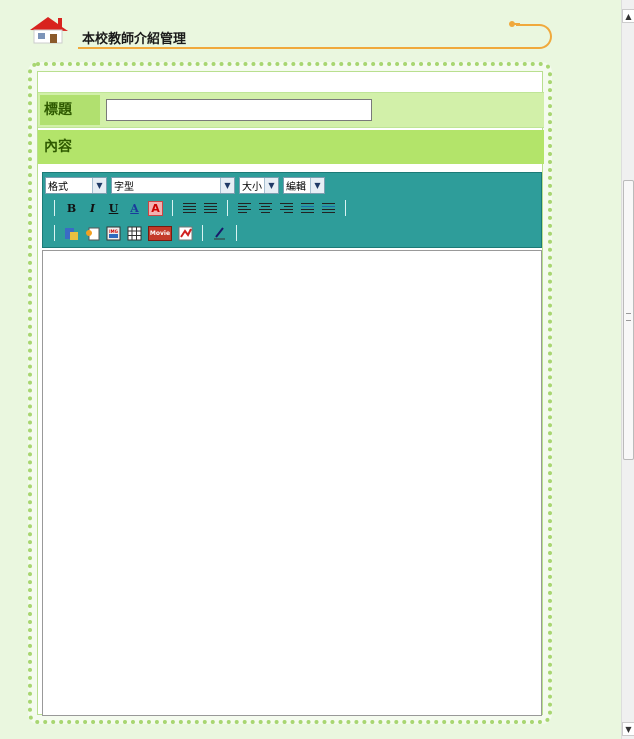  I want to click on scroll-thumb, so click(628, 320).